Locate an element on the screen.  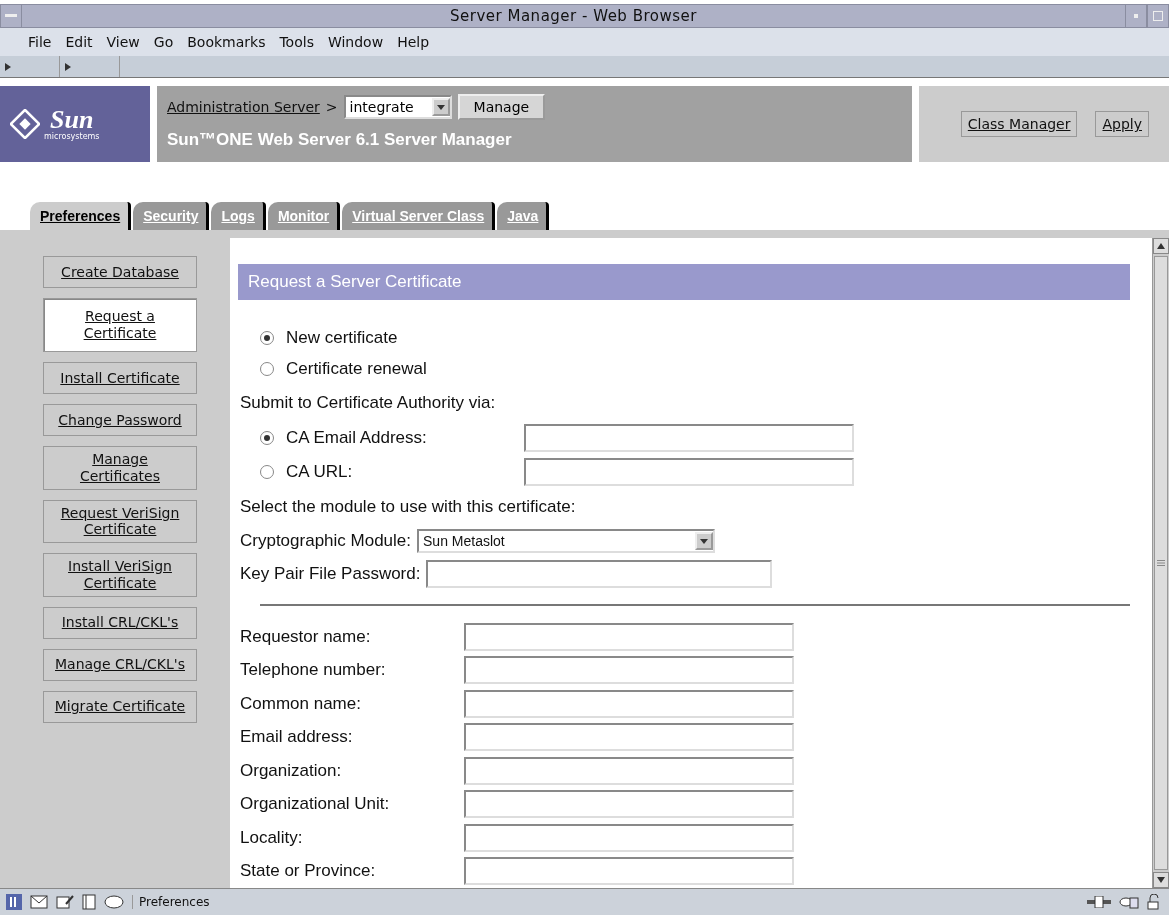
sidebar-button: Manage CRL/CKL's is located at coordinates (120, 664).